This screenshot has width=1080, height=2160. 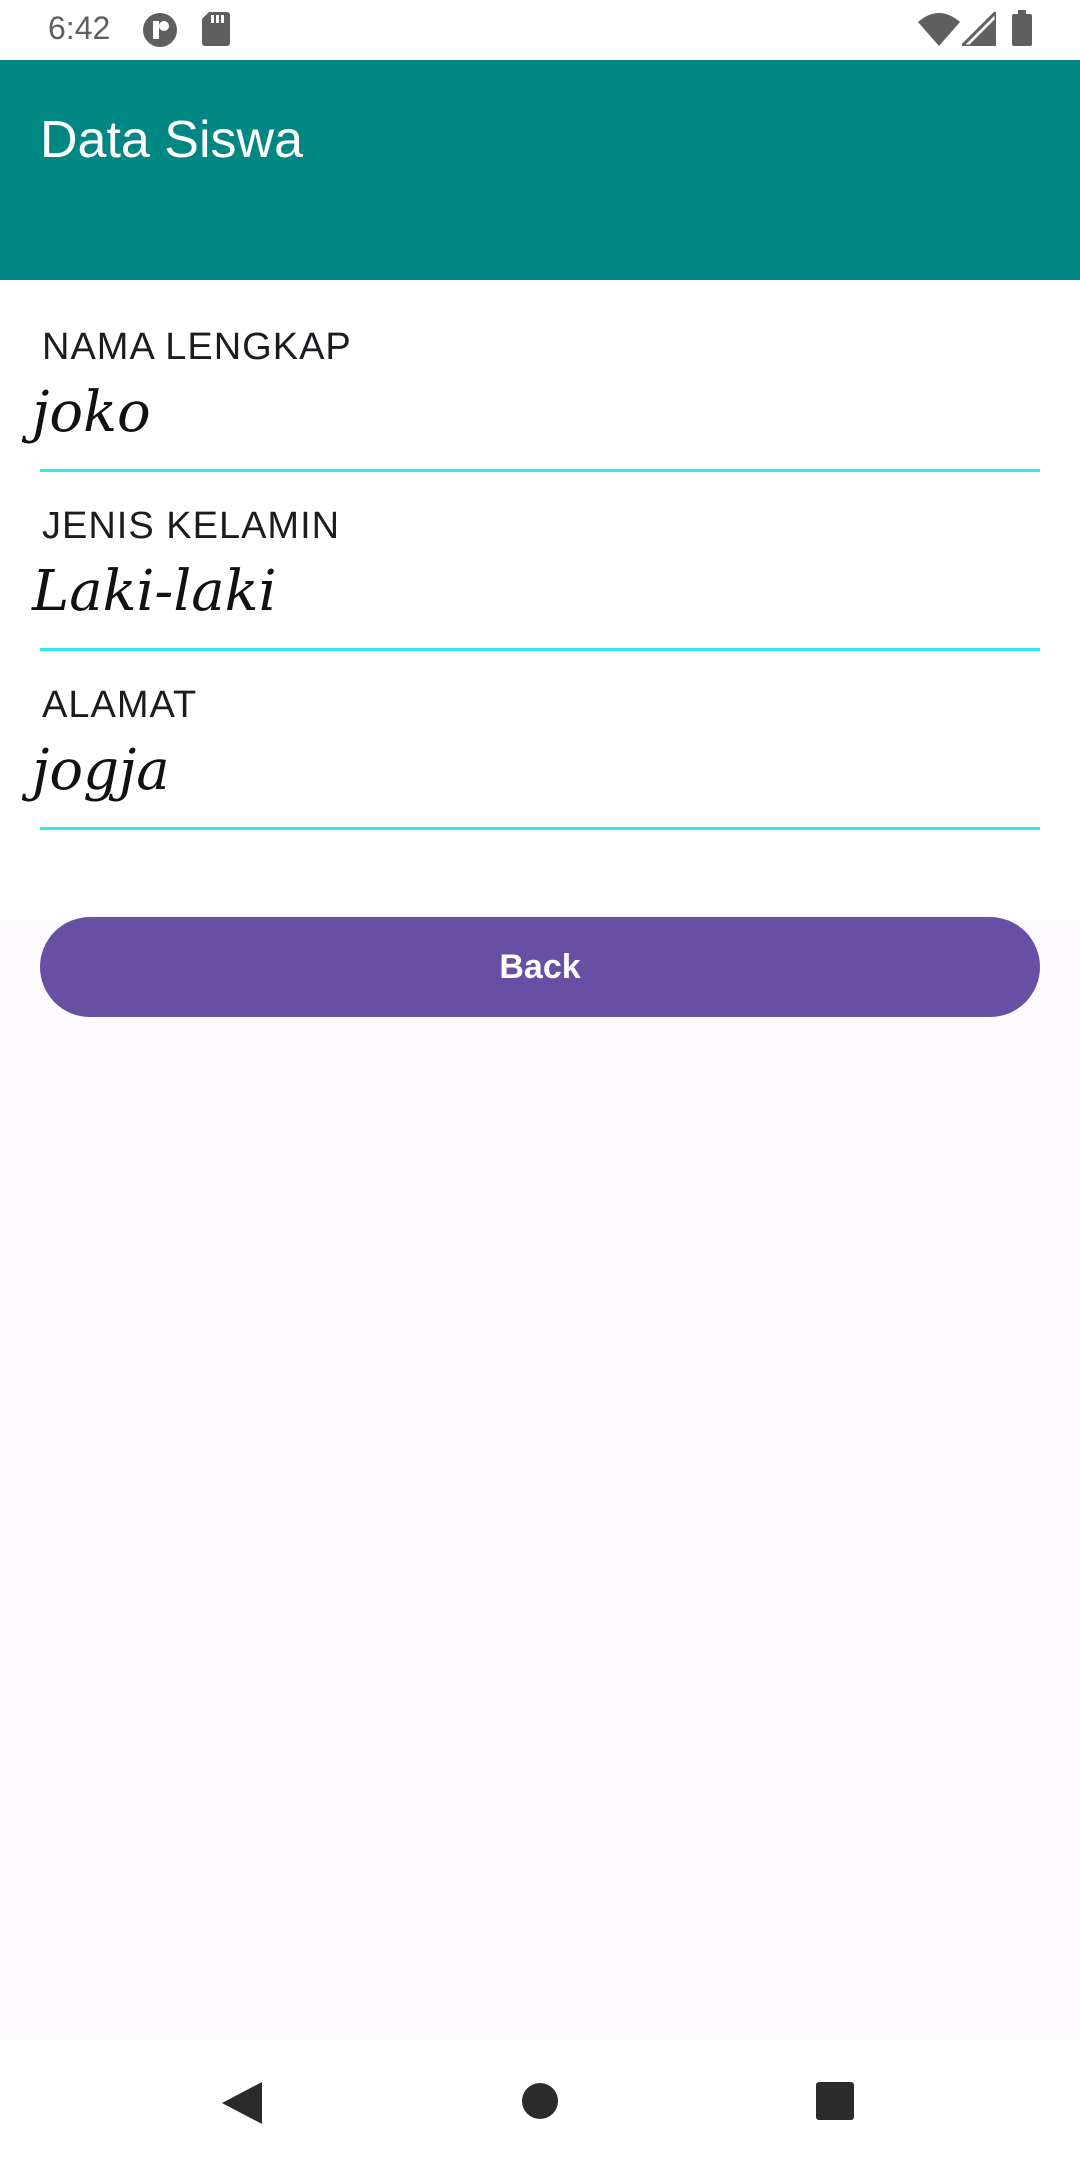 I want to click on wifi-icon, so click(x=939, y=31).